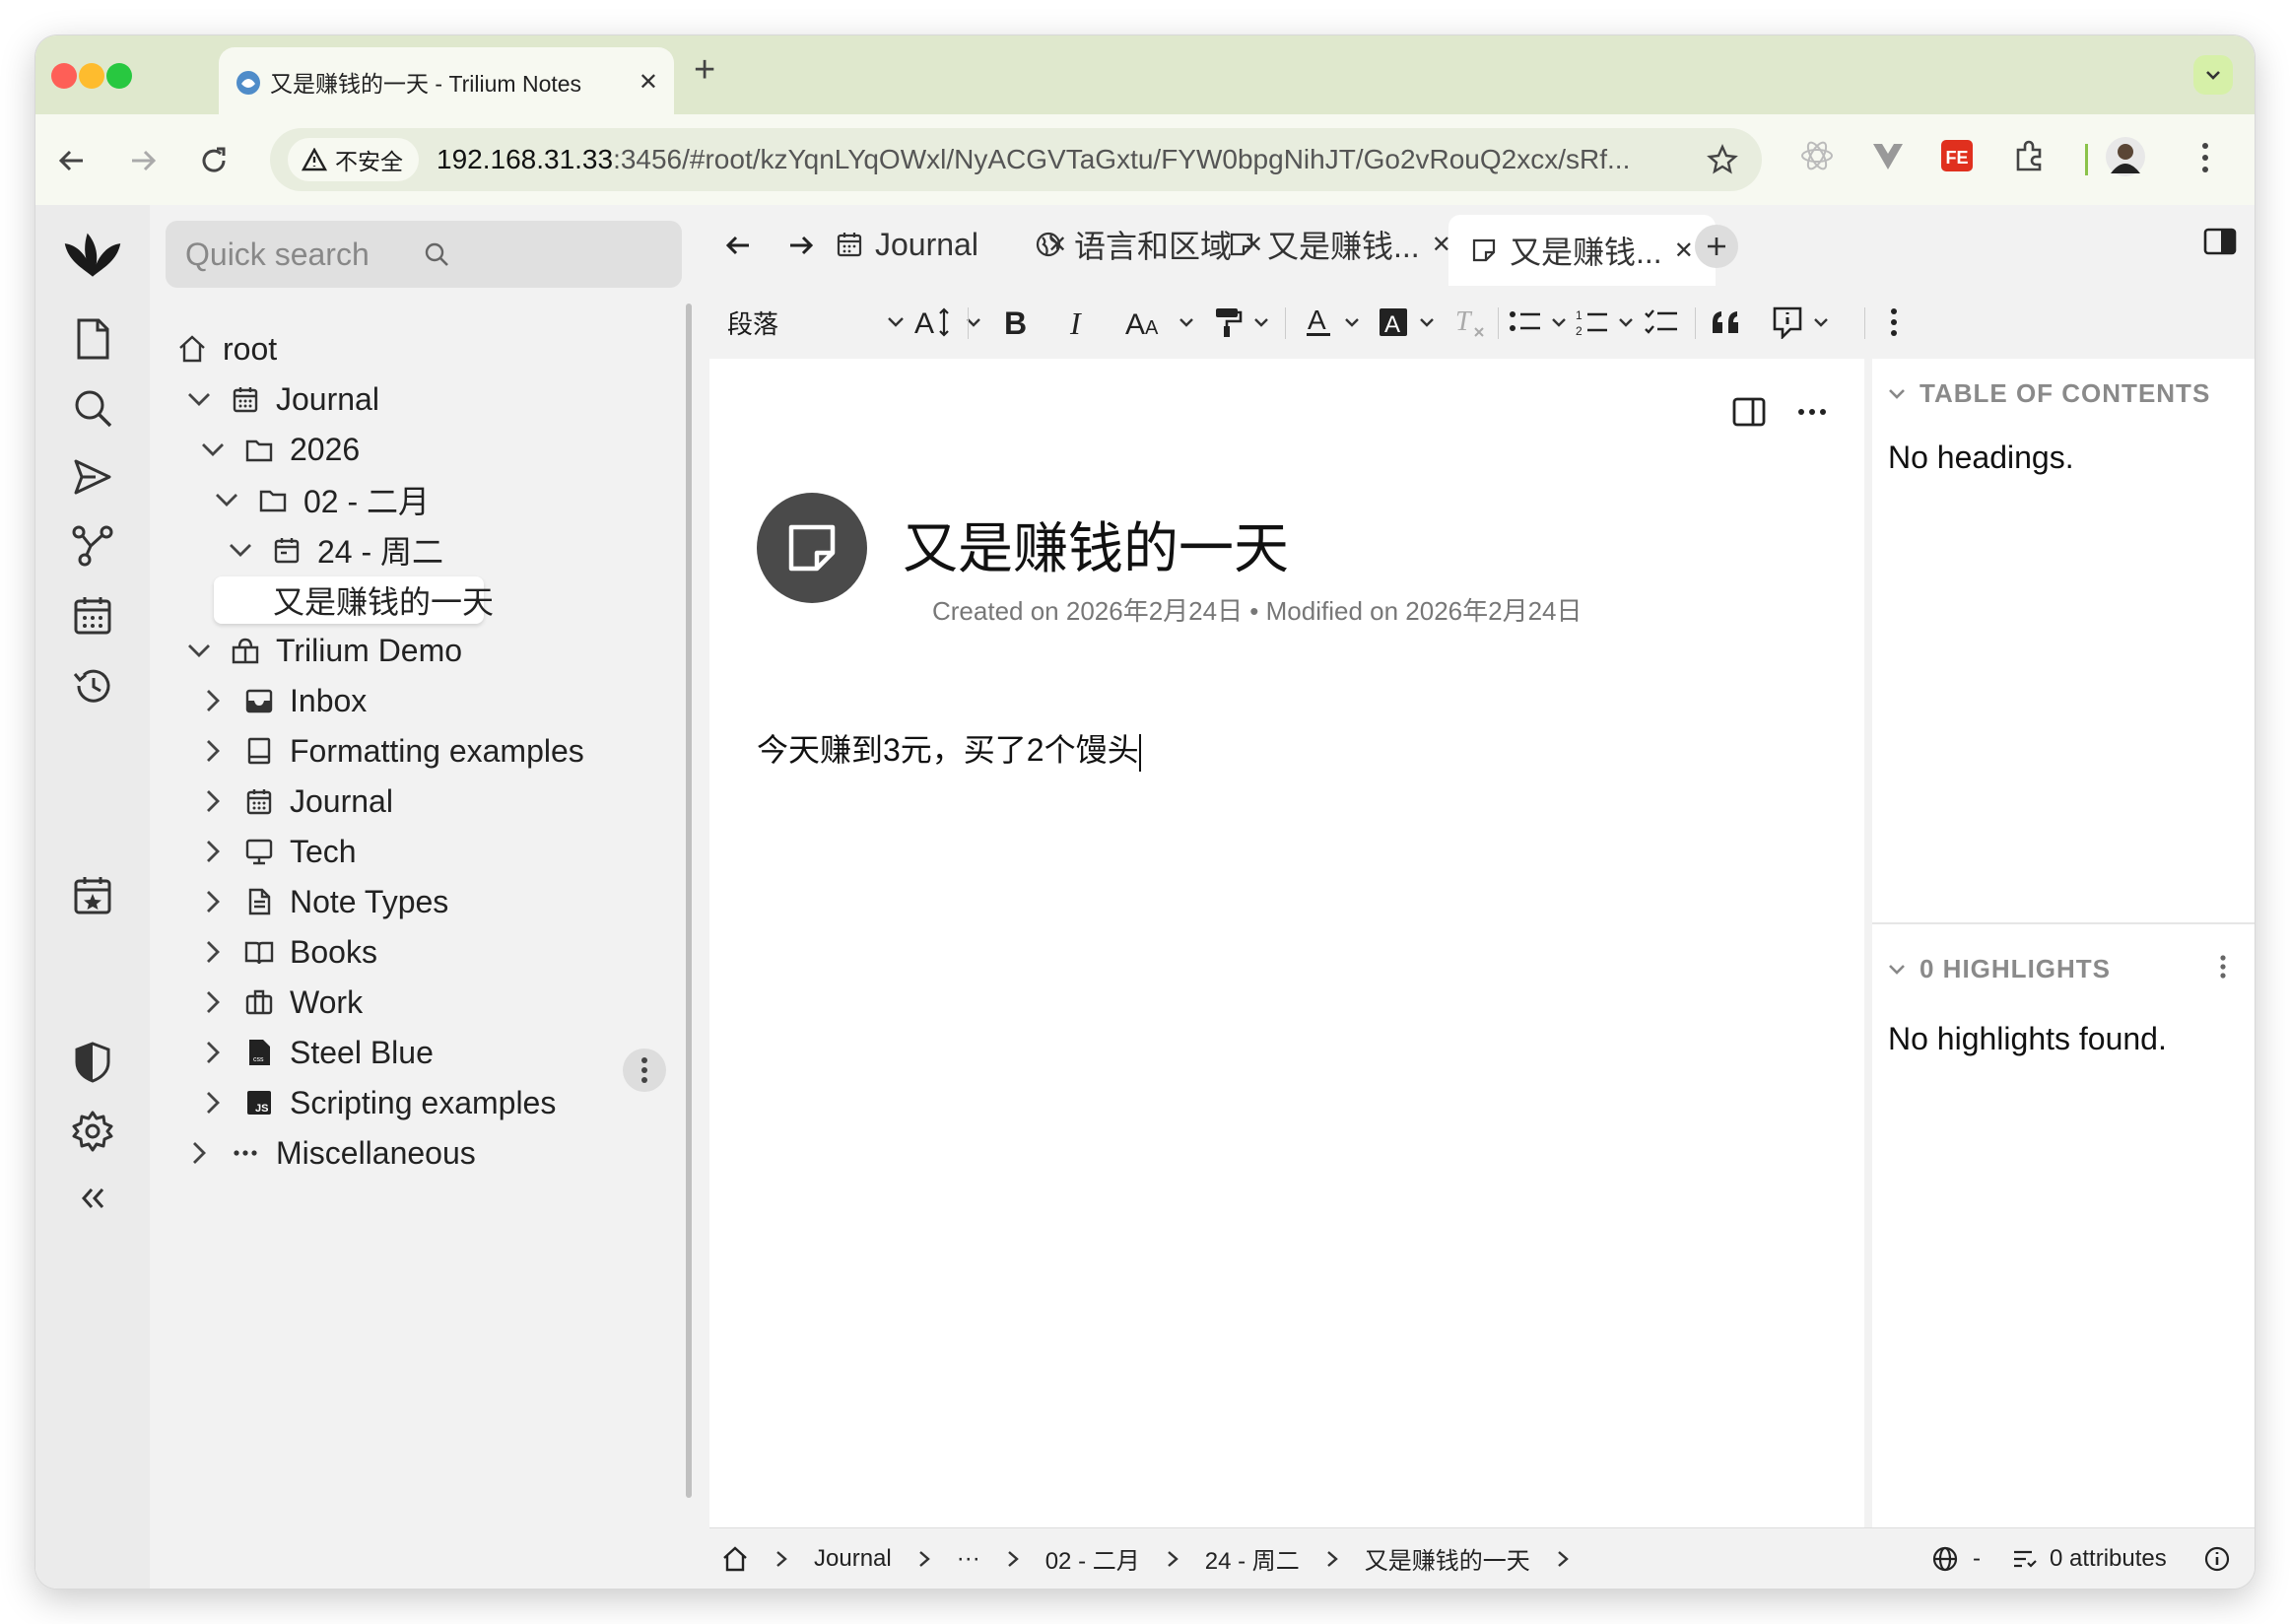 The width and height of the screenshot is (2290, 1624). What do you see at coordinates (801, 246) in the screenshot?
I see `history-forward-icon` at bounding box center [801, 246].